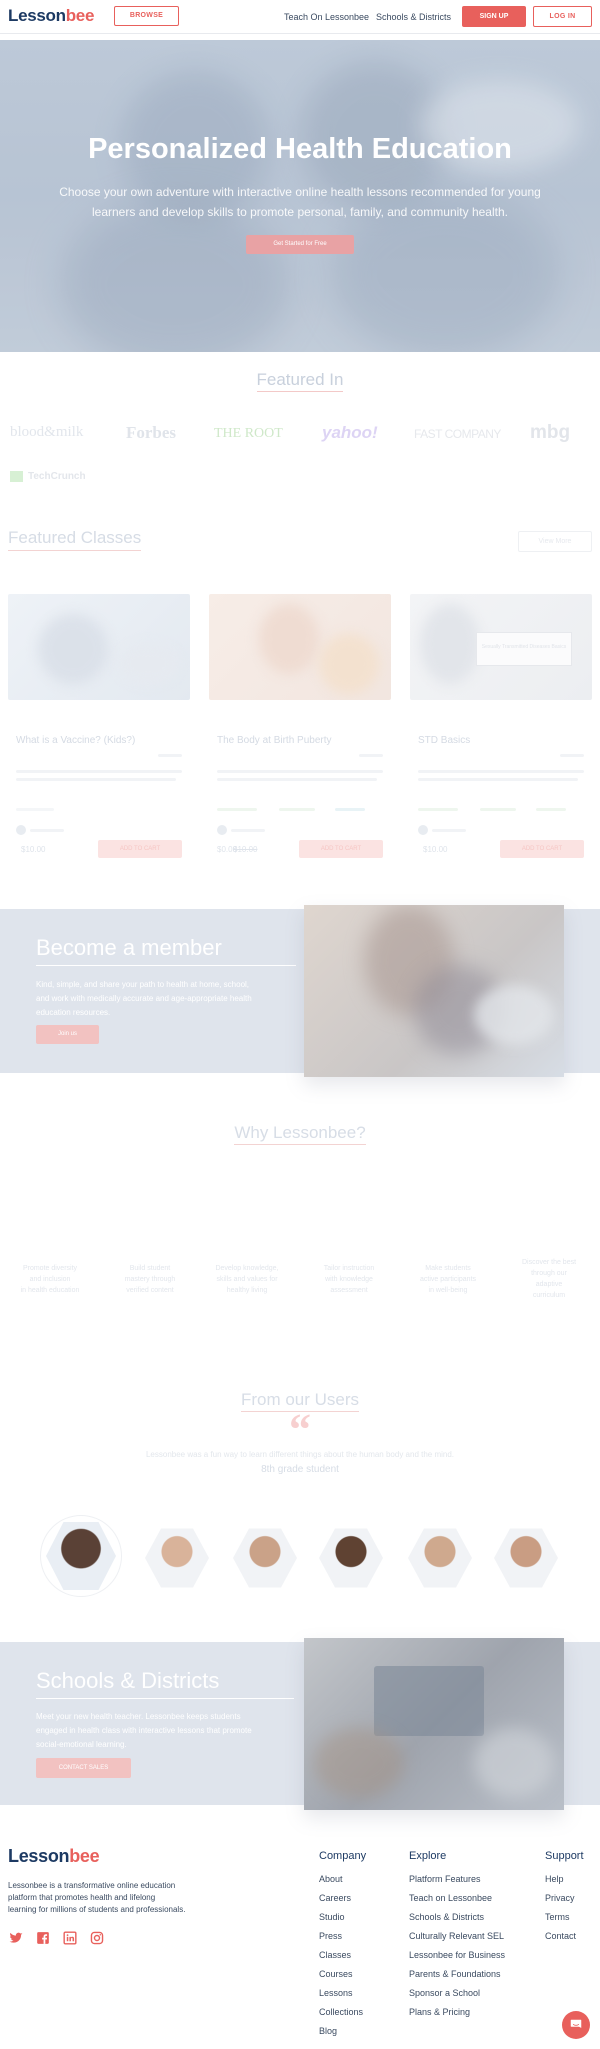 This screenshot has height=2049, width=600. Describe the element at coordinates (300, 381) in the screenshot. I see `featured-in-section: Featured In` at that location.